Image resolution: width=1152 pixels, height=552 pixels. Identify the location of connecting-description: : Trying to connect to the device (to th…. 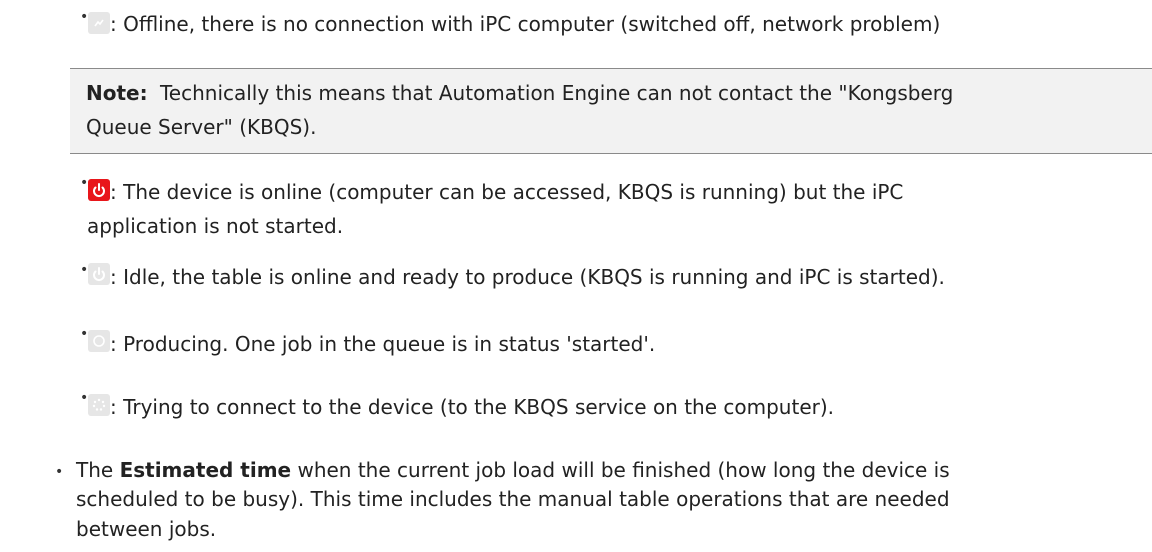
(472, 407).